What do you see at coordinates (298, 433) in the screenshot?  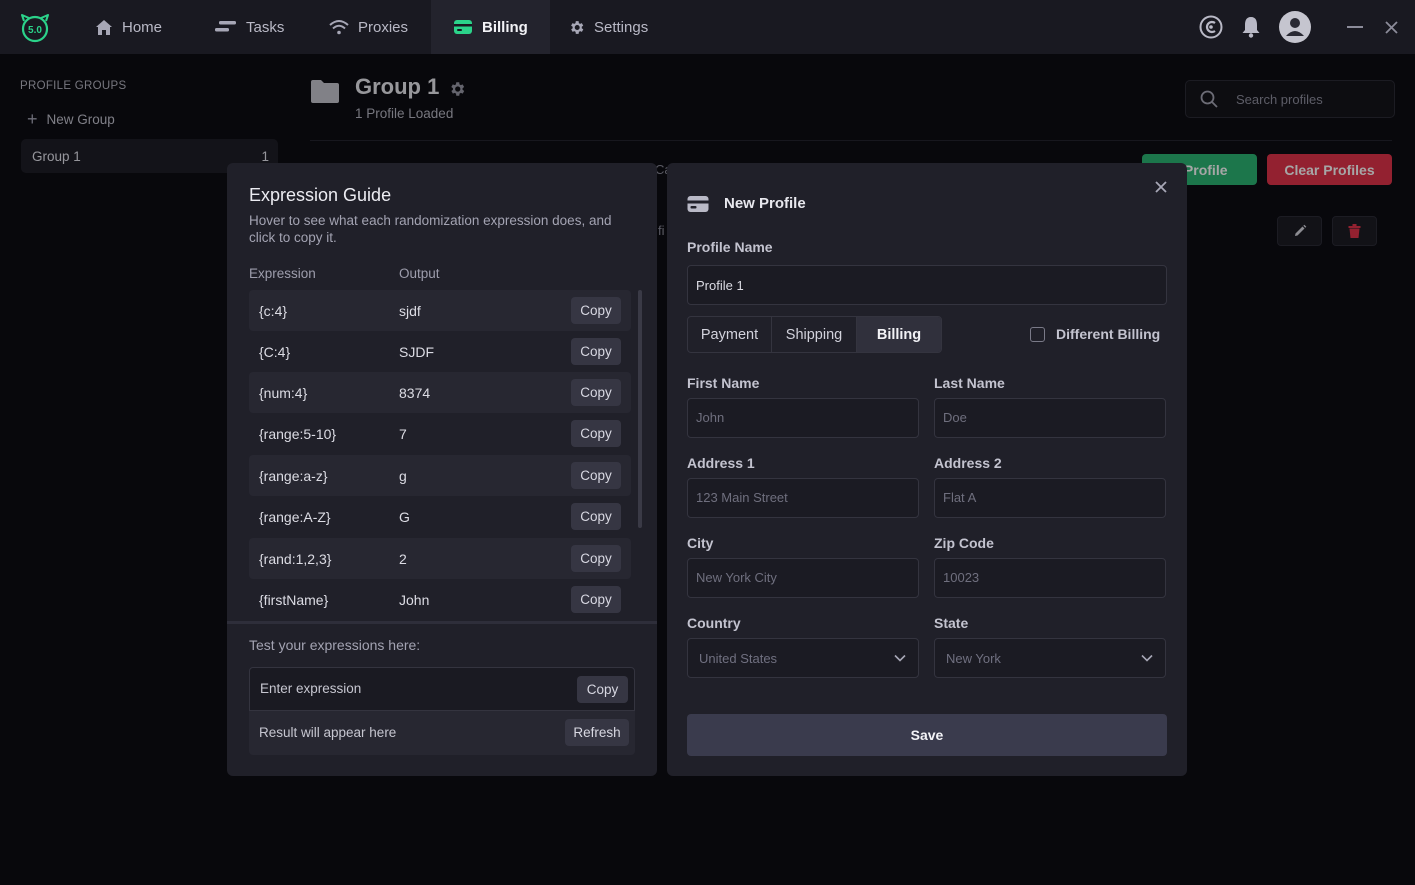 I see `expression-text: {range:5-10}` at bounding box center [298, 433].